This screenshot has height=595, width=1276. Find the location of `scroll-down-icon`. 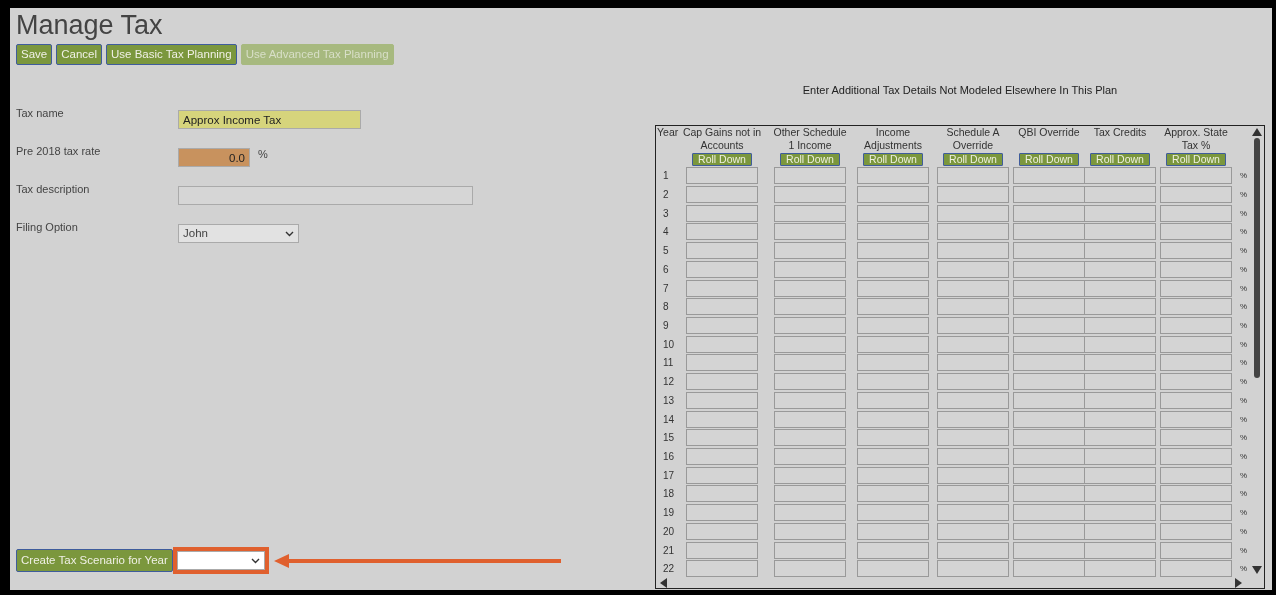

scroll-down-icon is located at coordinates (1257, 569).